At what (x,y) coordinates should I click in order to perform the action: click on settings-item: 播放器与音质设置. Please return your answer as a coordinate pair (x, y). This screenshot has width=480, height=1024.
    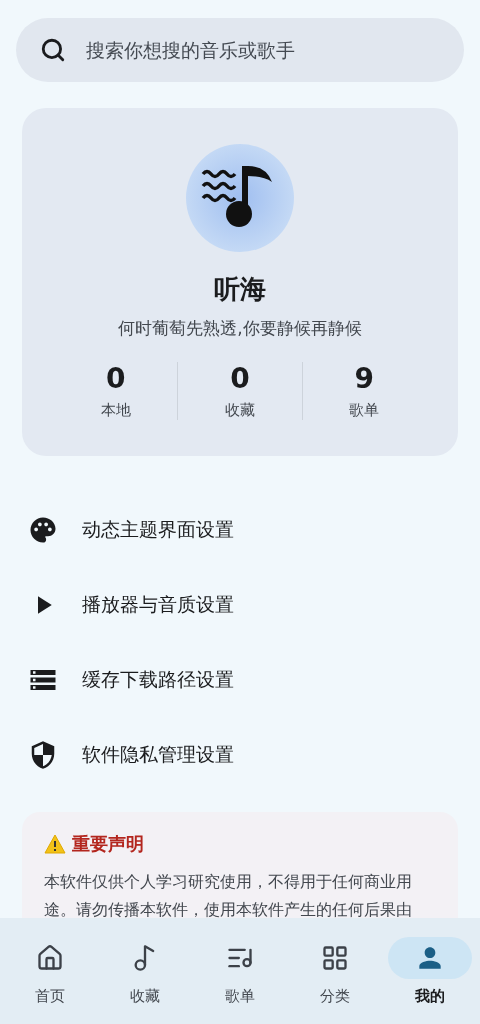
    Looking at the image, I should click on (240, 604).